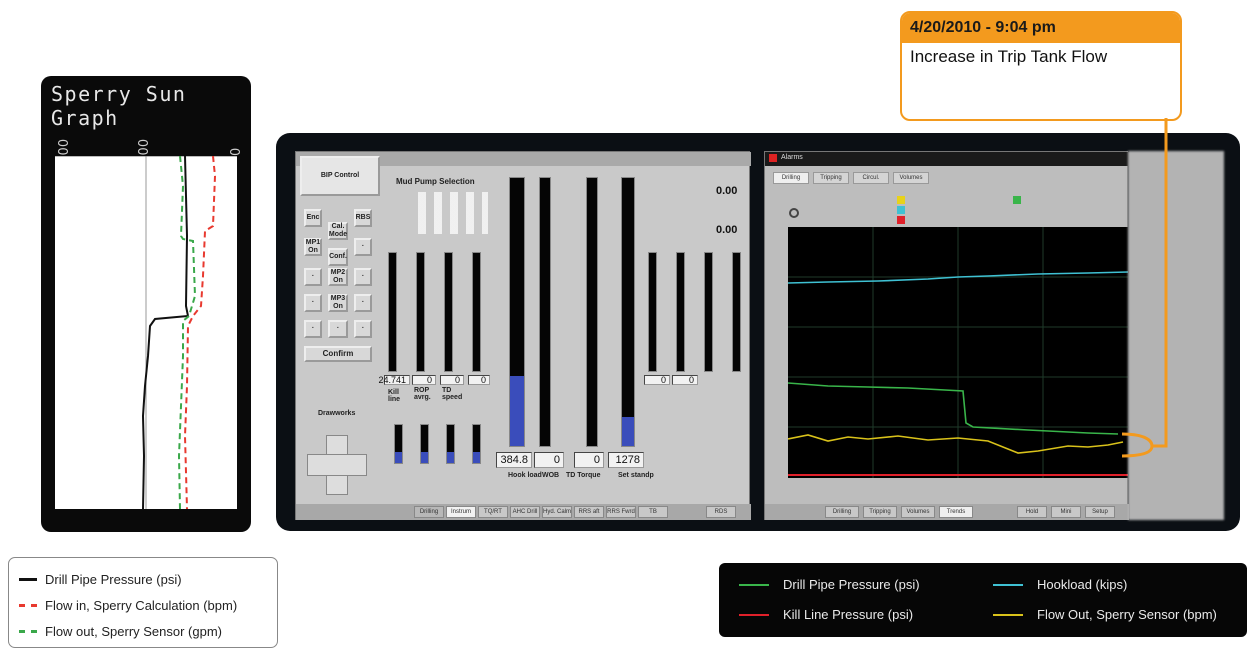 The height and width of the screenshot is (653, 1253). Describe the element at coordinates (1066, 512) in the screenshot. I see `trend-bottom-mini: Mini` at that location.